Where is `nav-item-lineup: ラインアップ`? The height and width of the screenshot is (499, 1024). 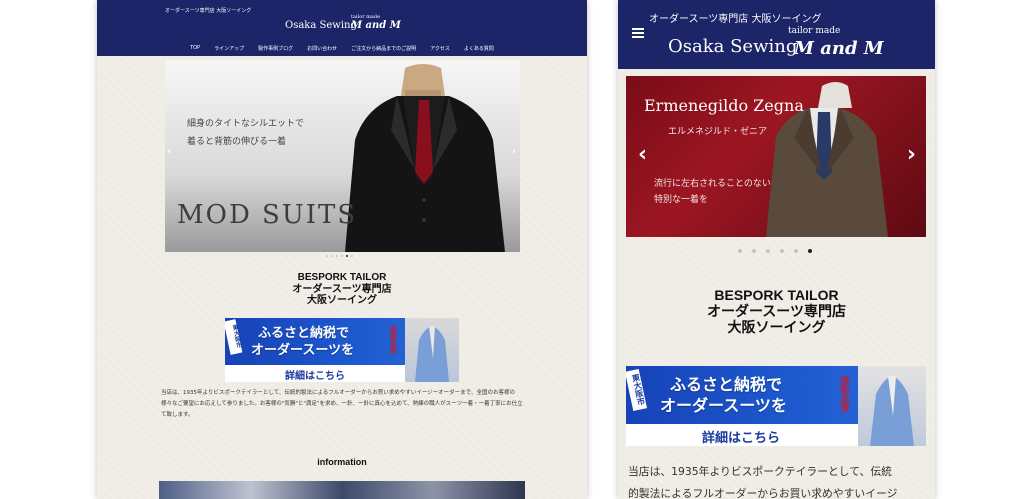 nav-item-lineup: ラインアップ is located at coordinates (229, 48).